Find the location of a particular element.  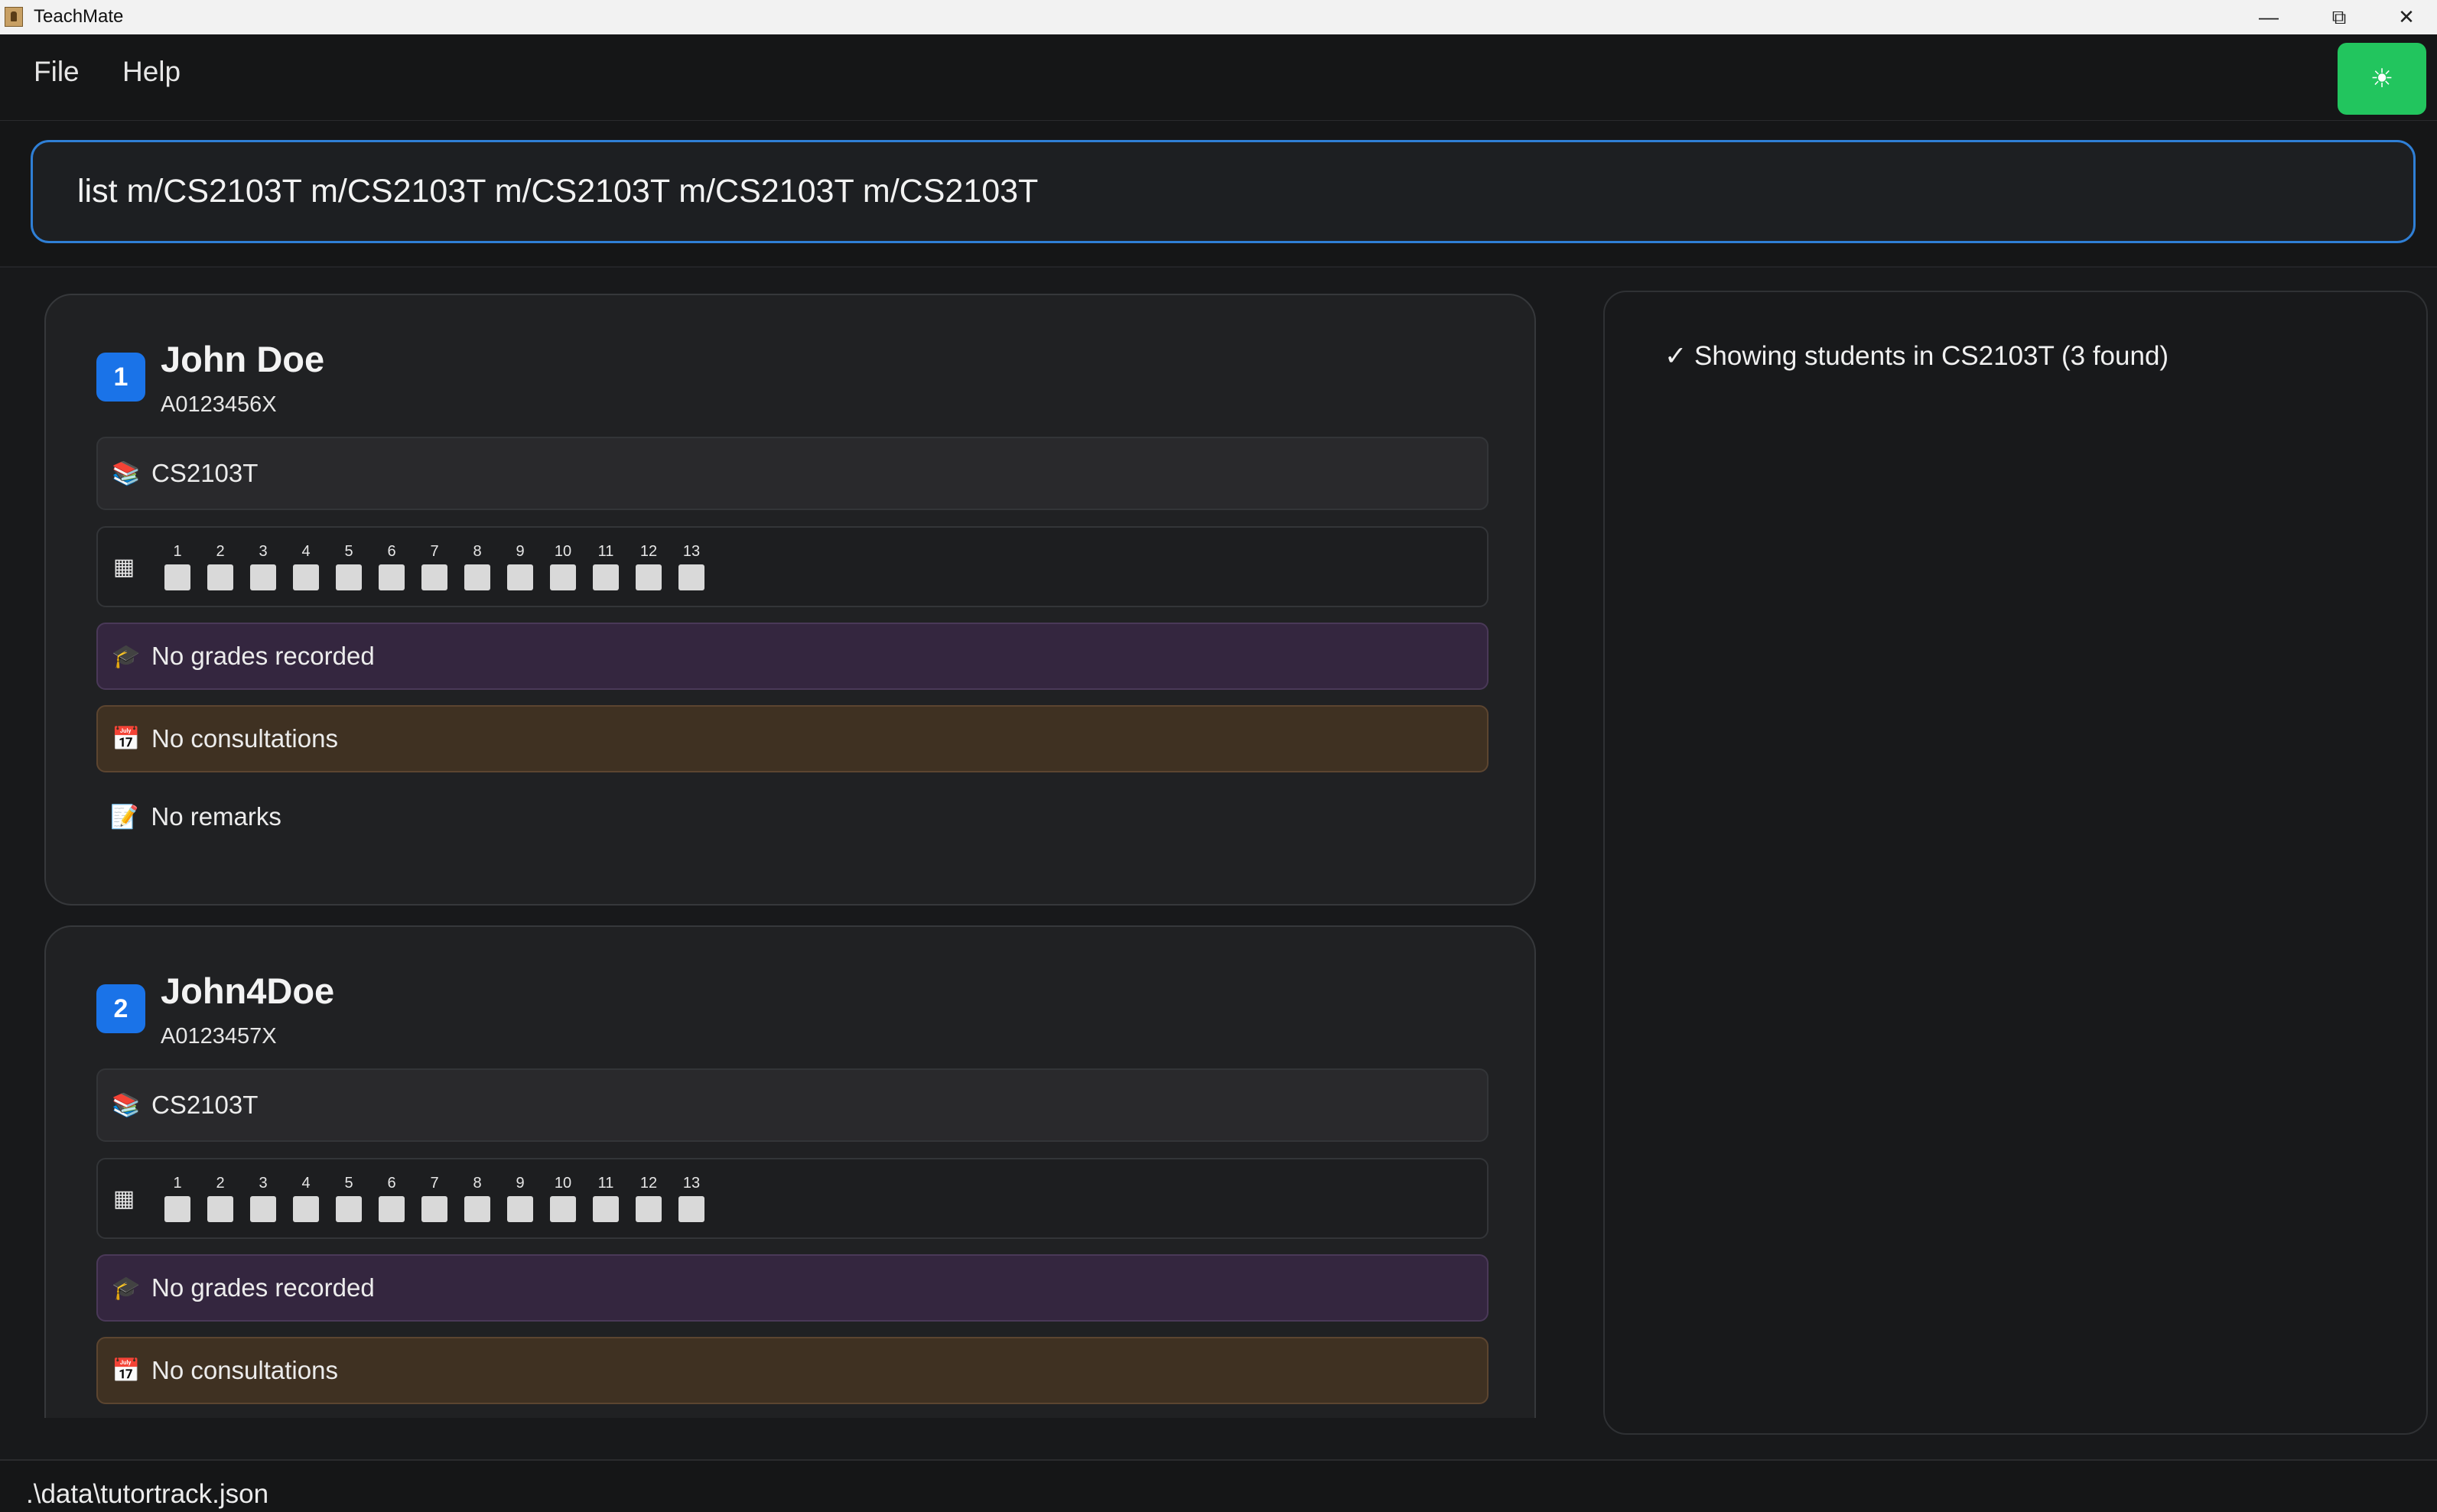

week-number: 1 is located at coordinates (177, 551).